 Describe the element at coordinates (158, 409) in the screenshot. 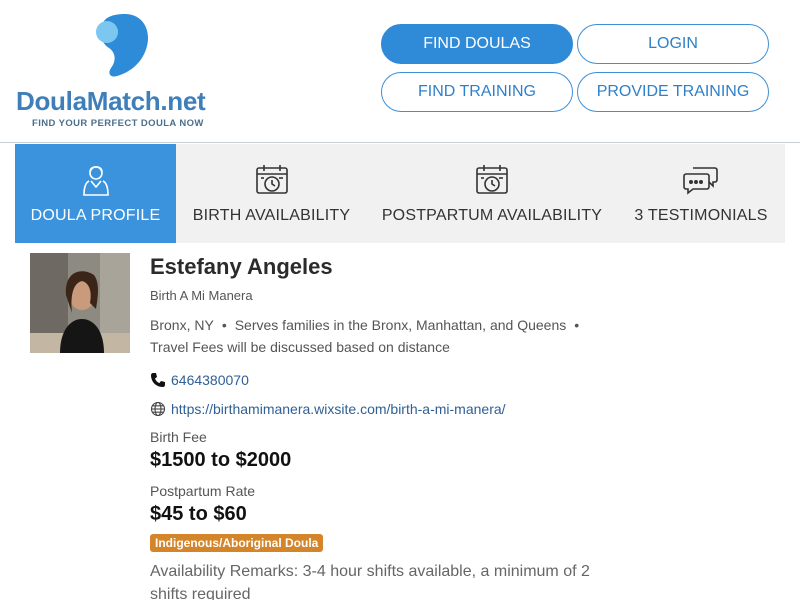

I see `globe-icon` at that location.